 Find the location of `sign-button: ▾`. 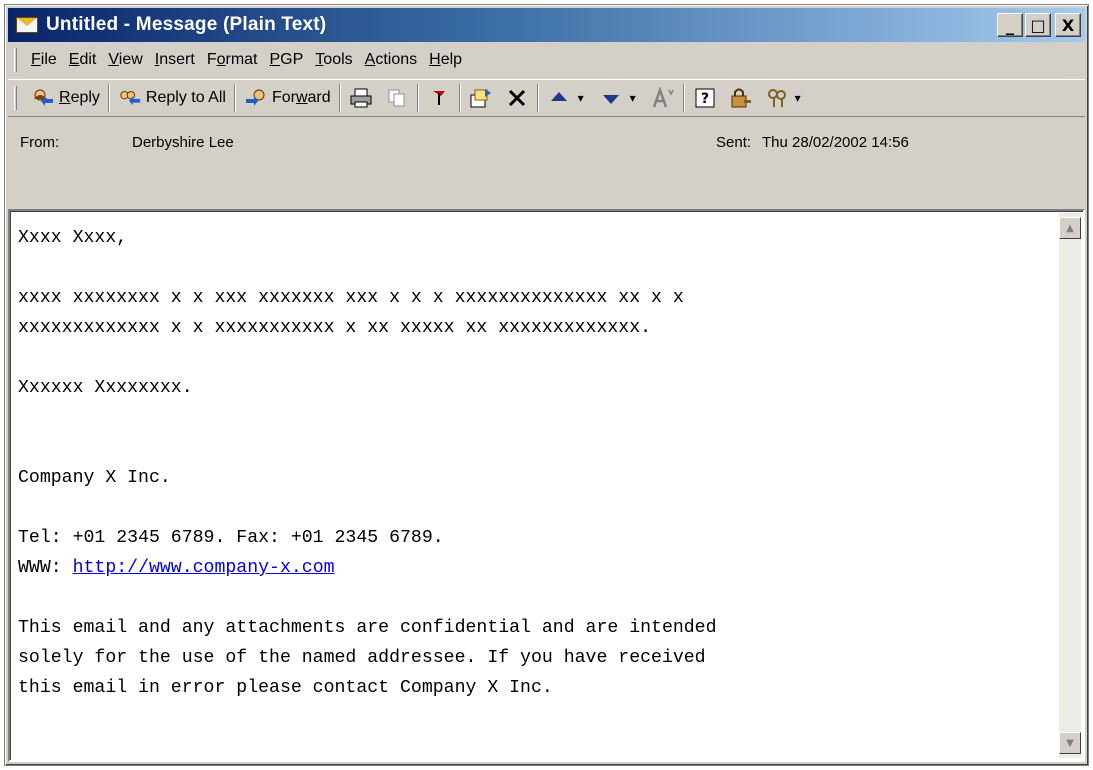

sign-button: ▾ is located at coordinates (784, 98).